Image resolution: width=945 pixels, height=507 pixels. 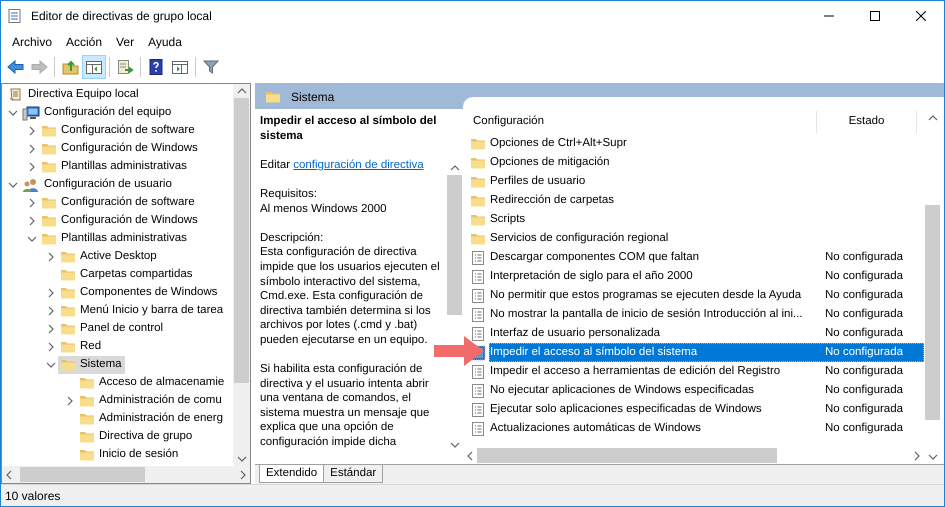 What do you see at coordinates (645, 295) in the screenshot?
I see `setting-name: No permitir que estos programas se ejecuten desde la Ayuda` at bounding box center [645, 295].